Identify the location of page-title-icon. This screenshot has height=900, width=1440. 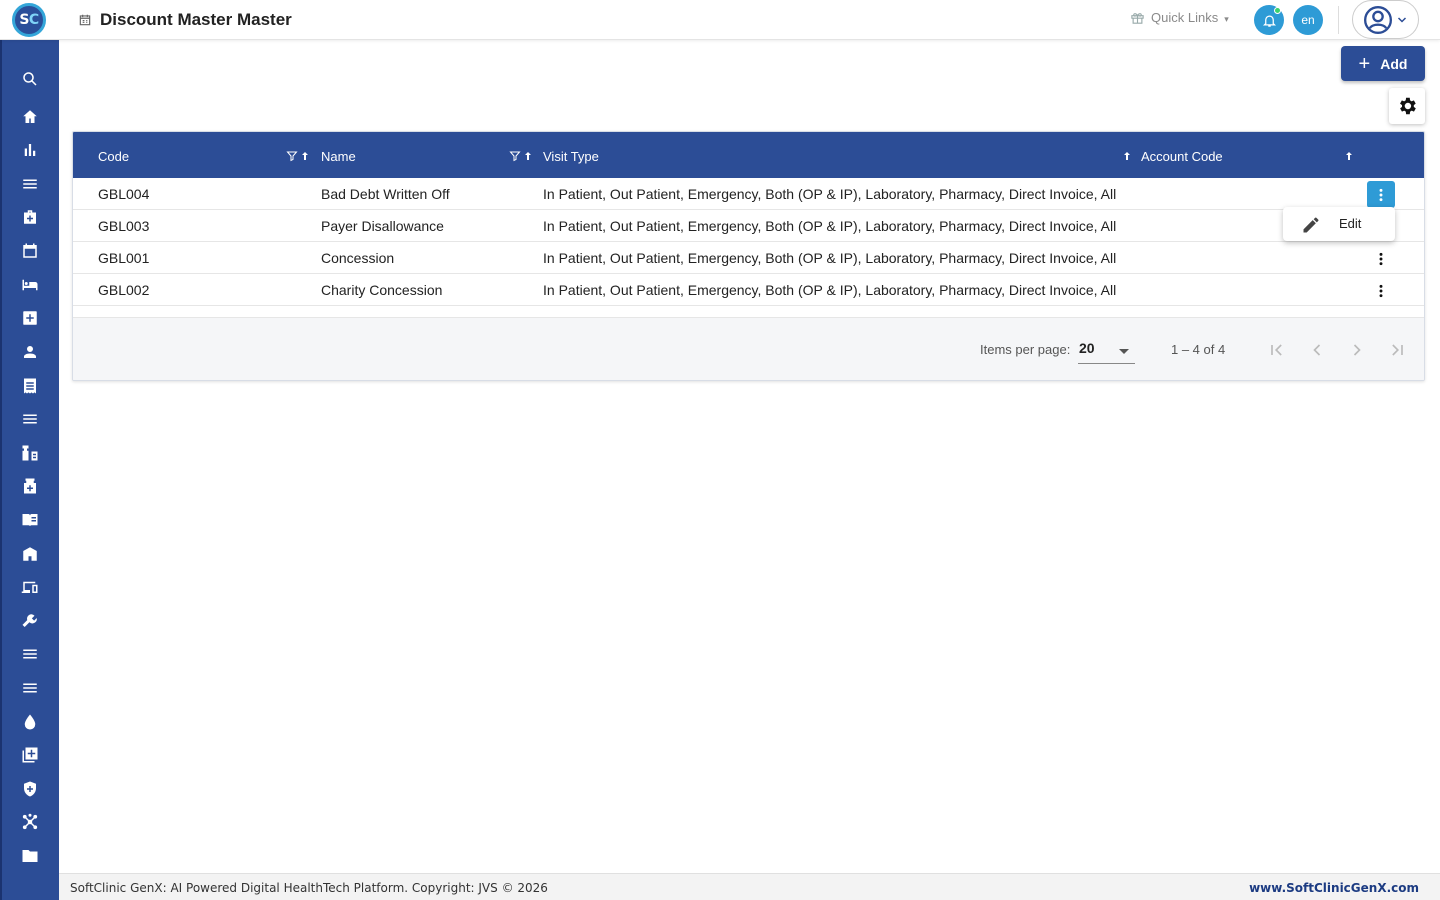
(85, 20).